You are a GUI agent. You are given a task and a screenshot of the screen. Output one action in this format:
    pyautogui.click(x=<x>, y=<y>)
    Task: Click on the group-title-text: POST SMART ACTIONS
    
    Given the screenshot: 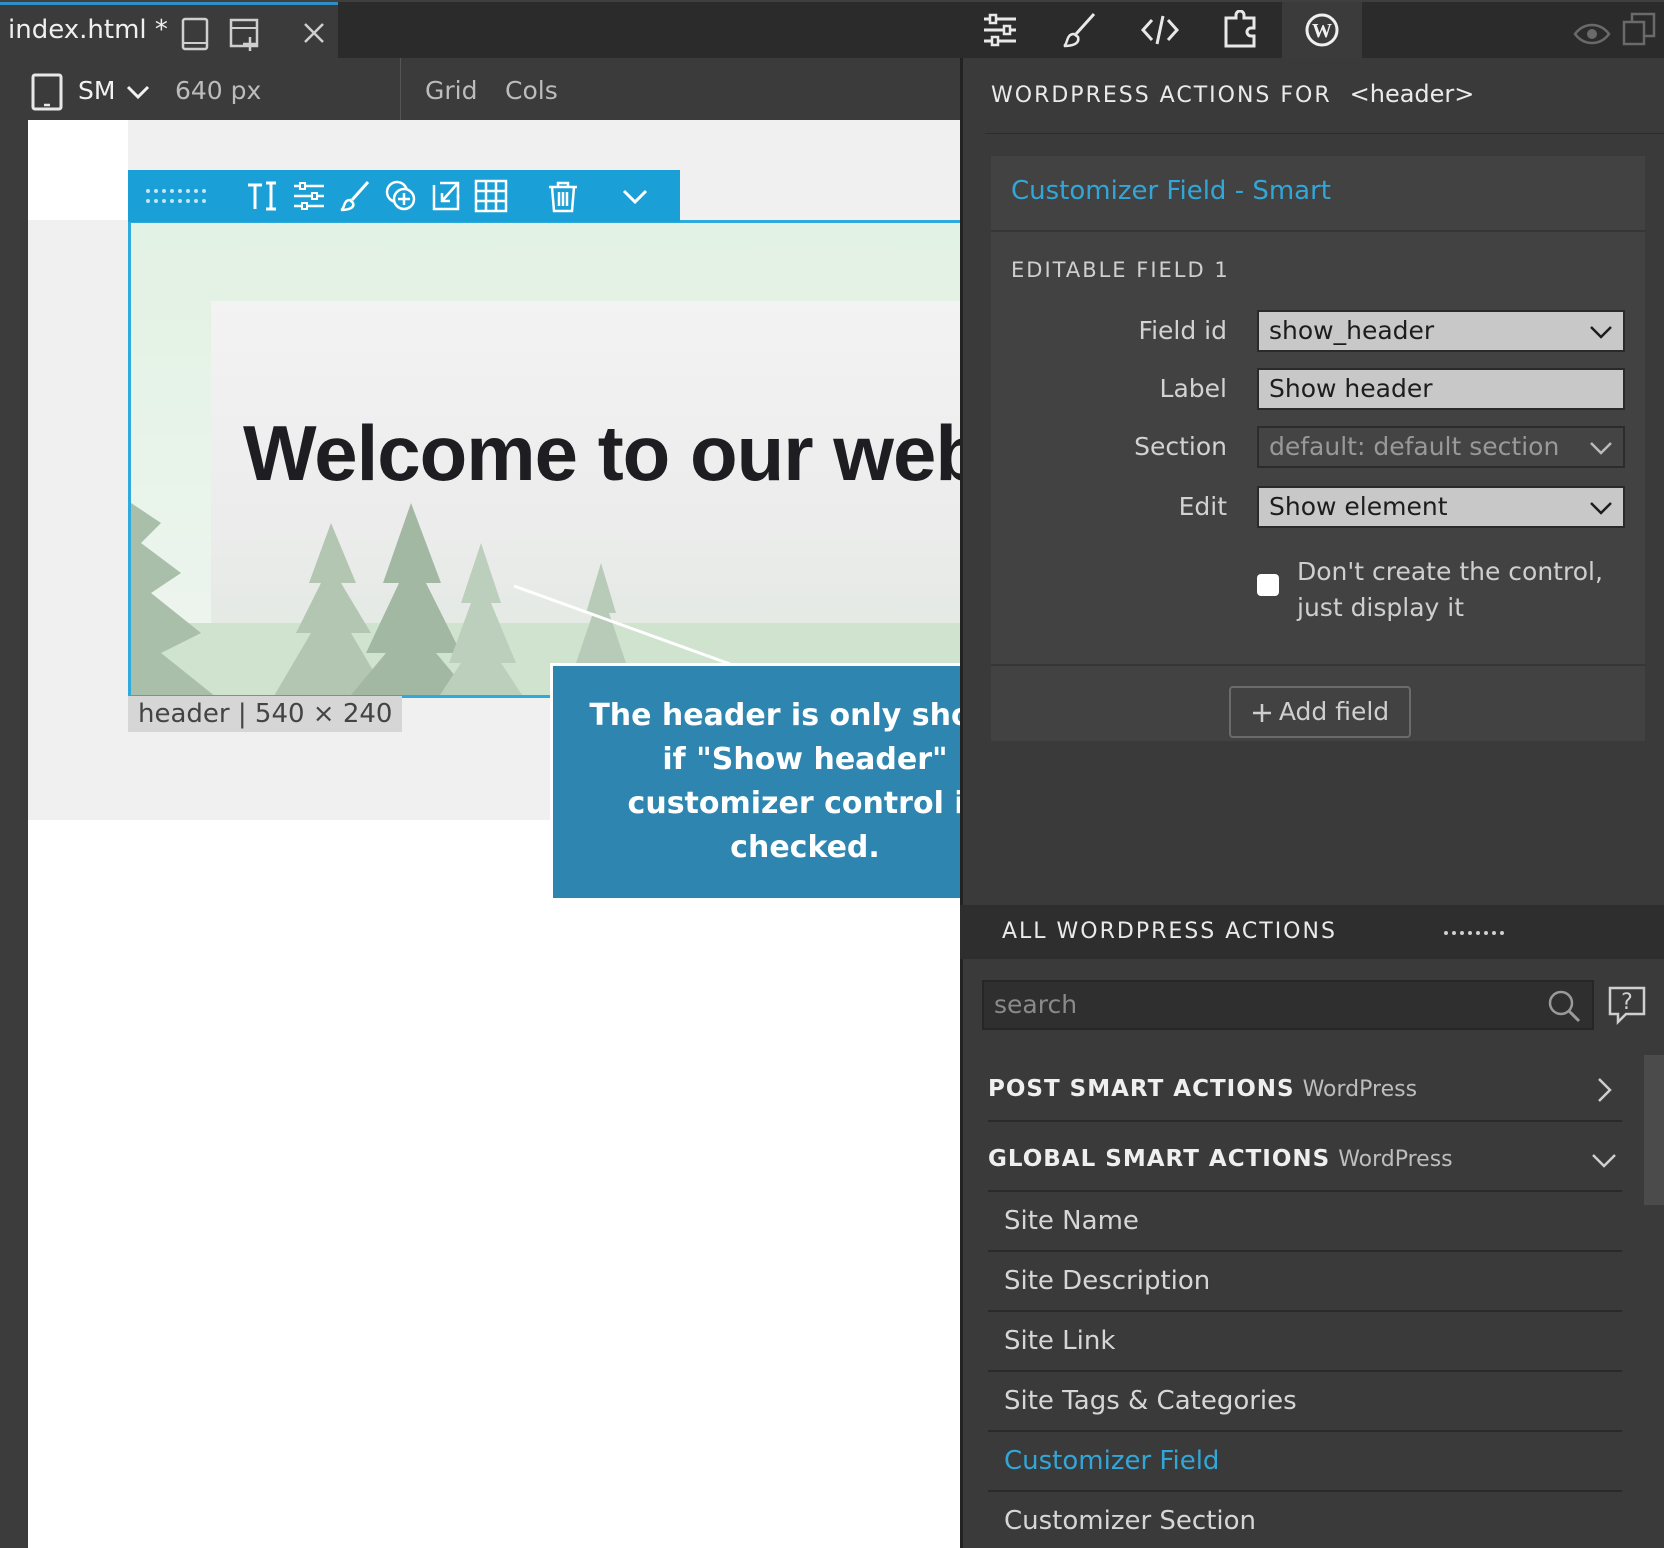 What is the action you would take?
    pyautogui.click(x=1141, y=1089)
    